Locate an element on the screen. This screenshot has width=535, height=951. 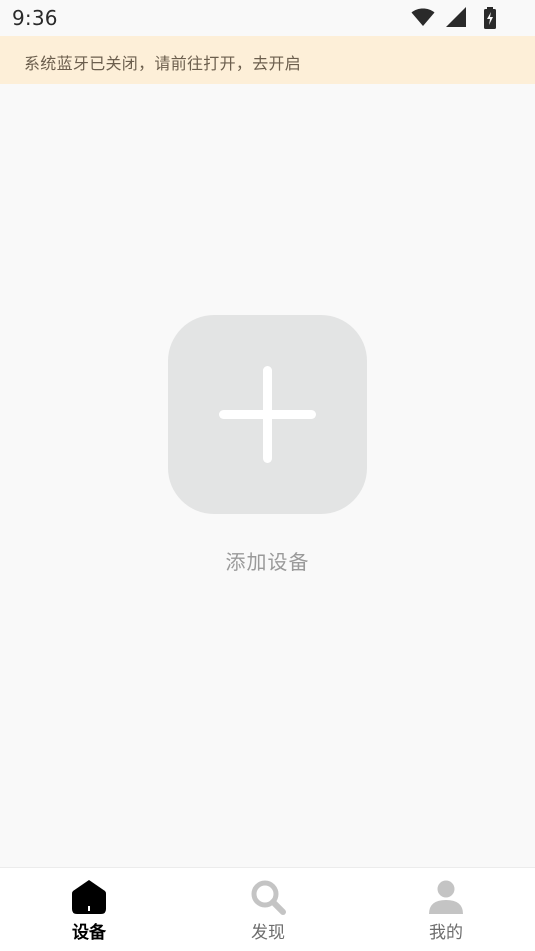
nav-label-discover: 发现 is located at coordinates (268, 933).